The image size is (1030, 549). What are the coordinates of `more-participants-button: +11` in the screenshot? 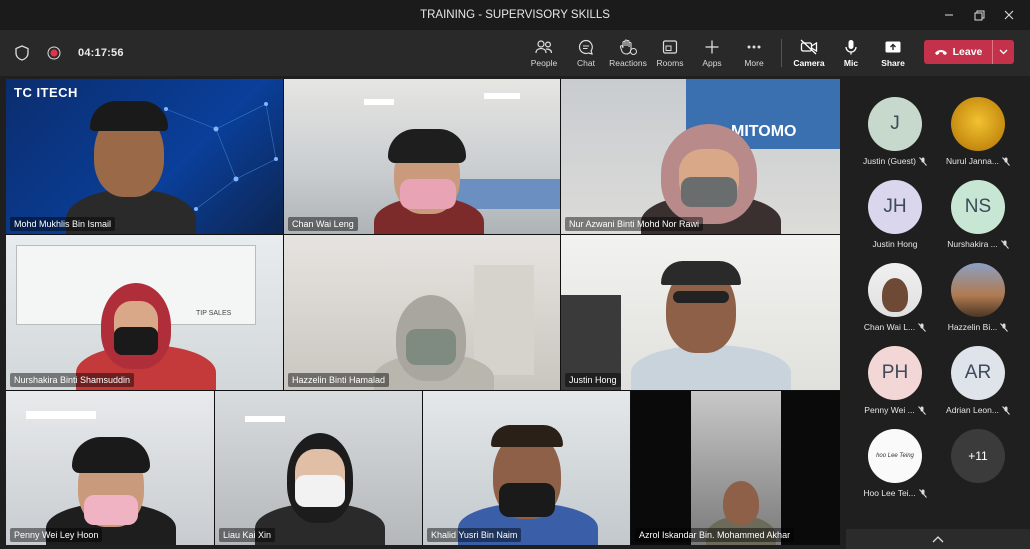 It's located at (978, 469).